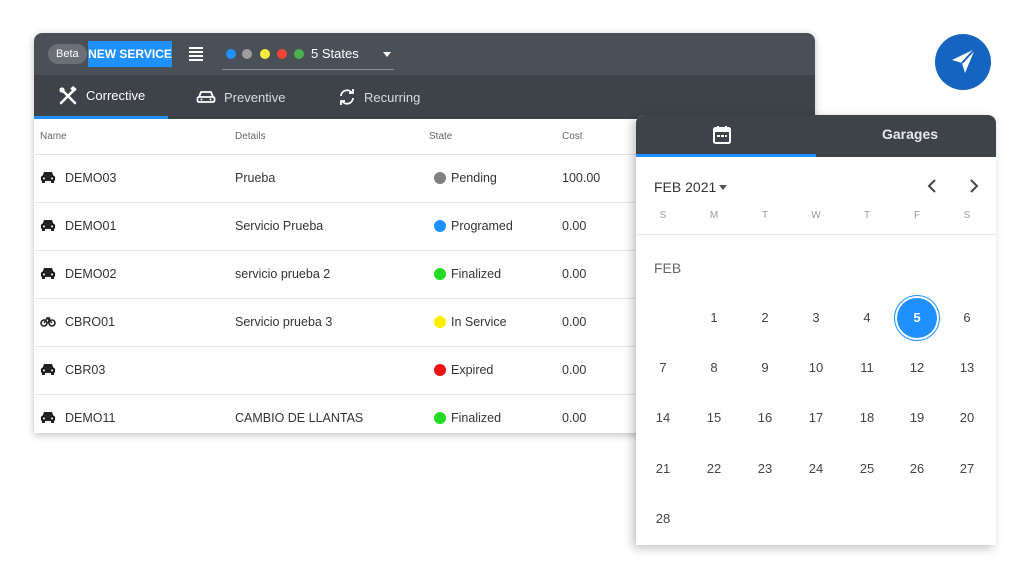  I want to click on column-header-name: Name, so click(53, 136).